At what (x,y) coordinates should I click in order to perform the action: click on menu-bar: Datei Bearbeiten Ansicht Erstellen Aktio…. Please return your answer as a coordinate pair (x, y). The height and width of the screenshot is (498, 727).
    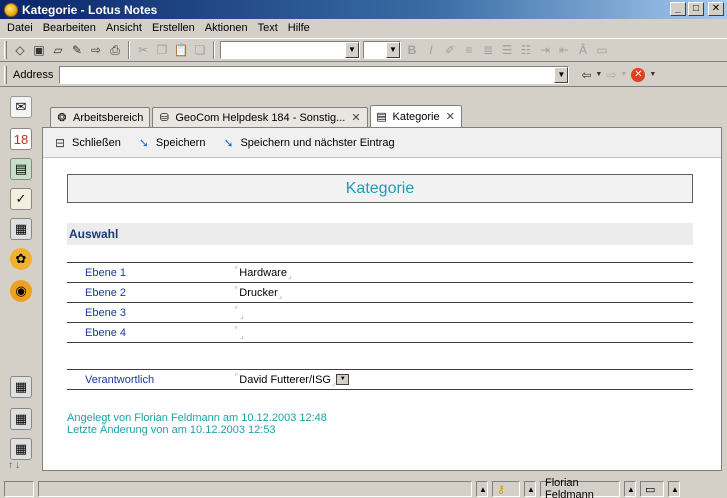
    Looking at the image, I should click on (363, 28).